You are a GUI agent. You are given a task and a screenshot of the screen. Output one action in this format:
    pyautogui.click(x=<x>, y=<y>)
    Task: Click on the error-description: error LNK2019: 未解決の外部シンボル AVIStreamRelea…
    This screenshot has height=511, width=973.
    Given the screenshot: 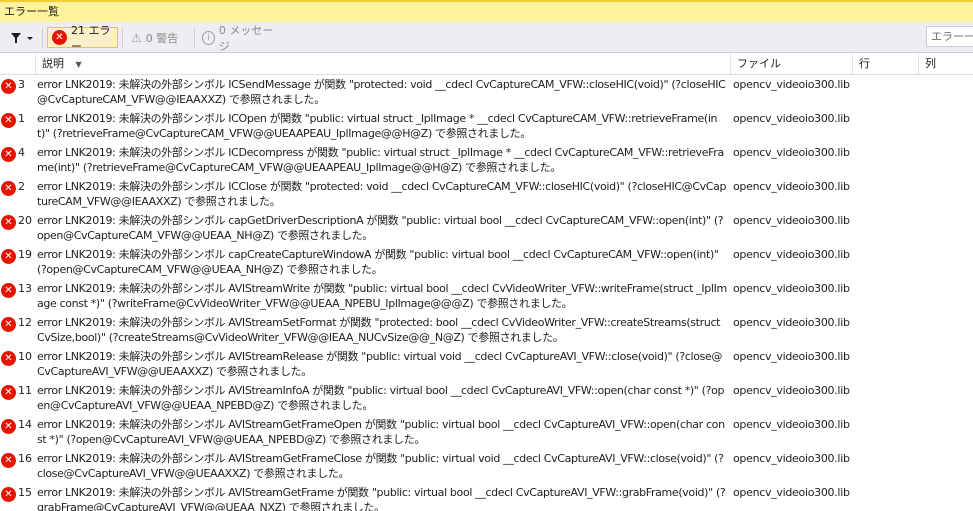 What is the action you would take?
    pyautogui.click(x=380, y=364)
    